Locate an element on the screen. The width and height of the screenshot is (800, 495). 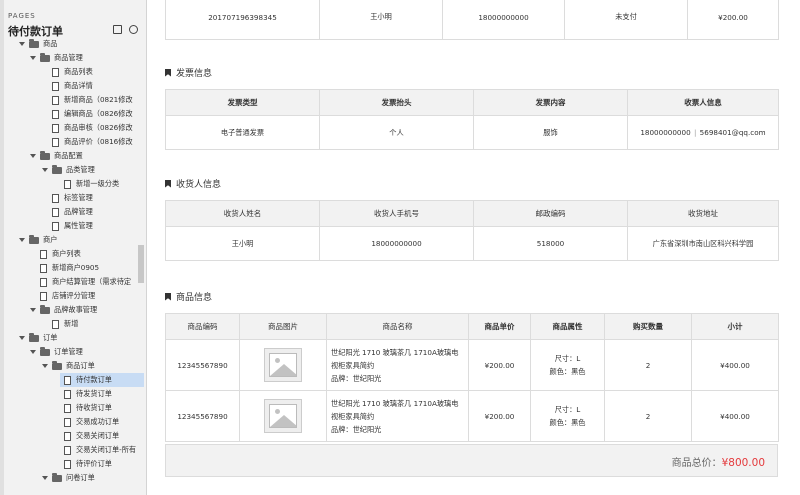
invoice-header-recipient: 收票人信息 is located at coordinates (703, 102).